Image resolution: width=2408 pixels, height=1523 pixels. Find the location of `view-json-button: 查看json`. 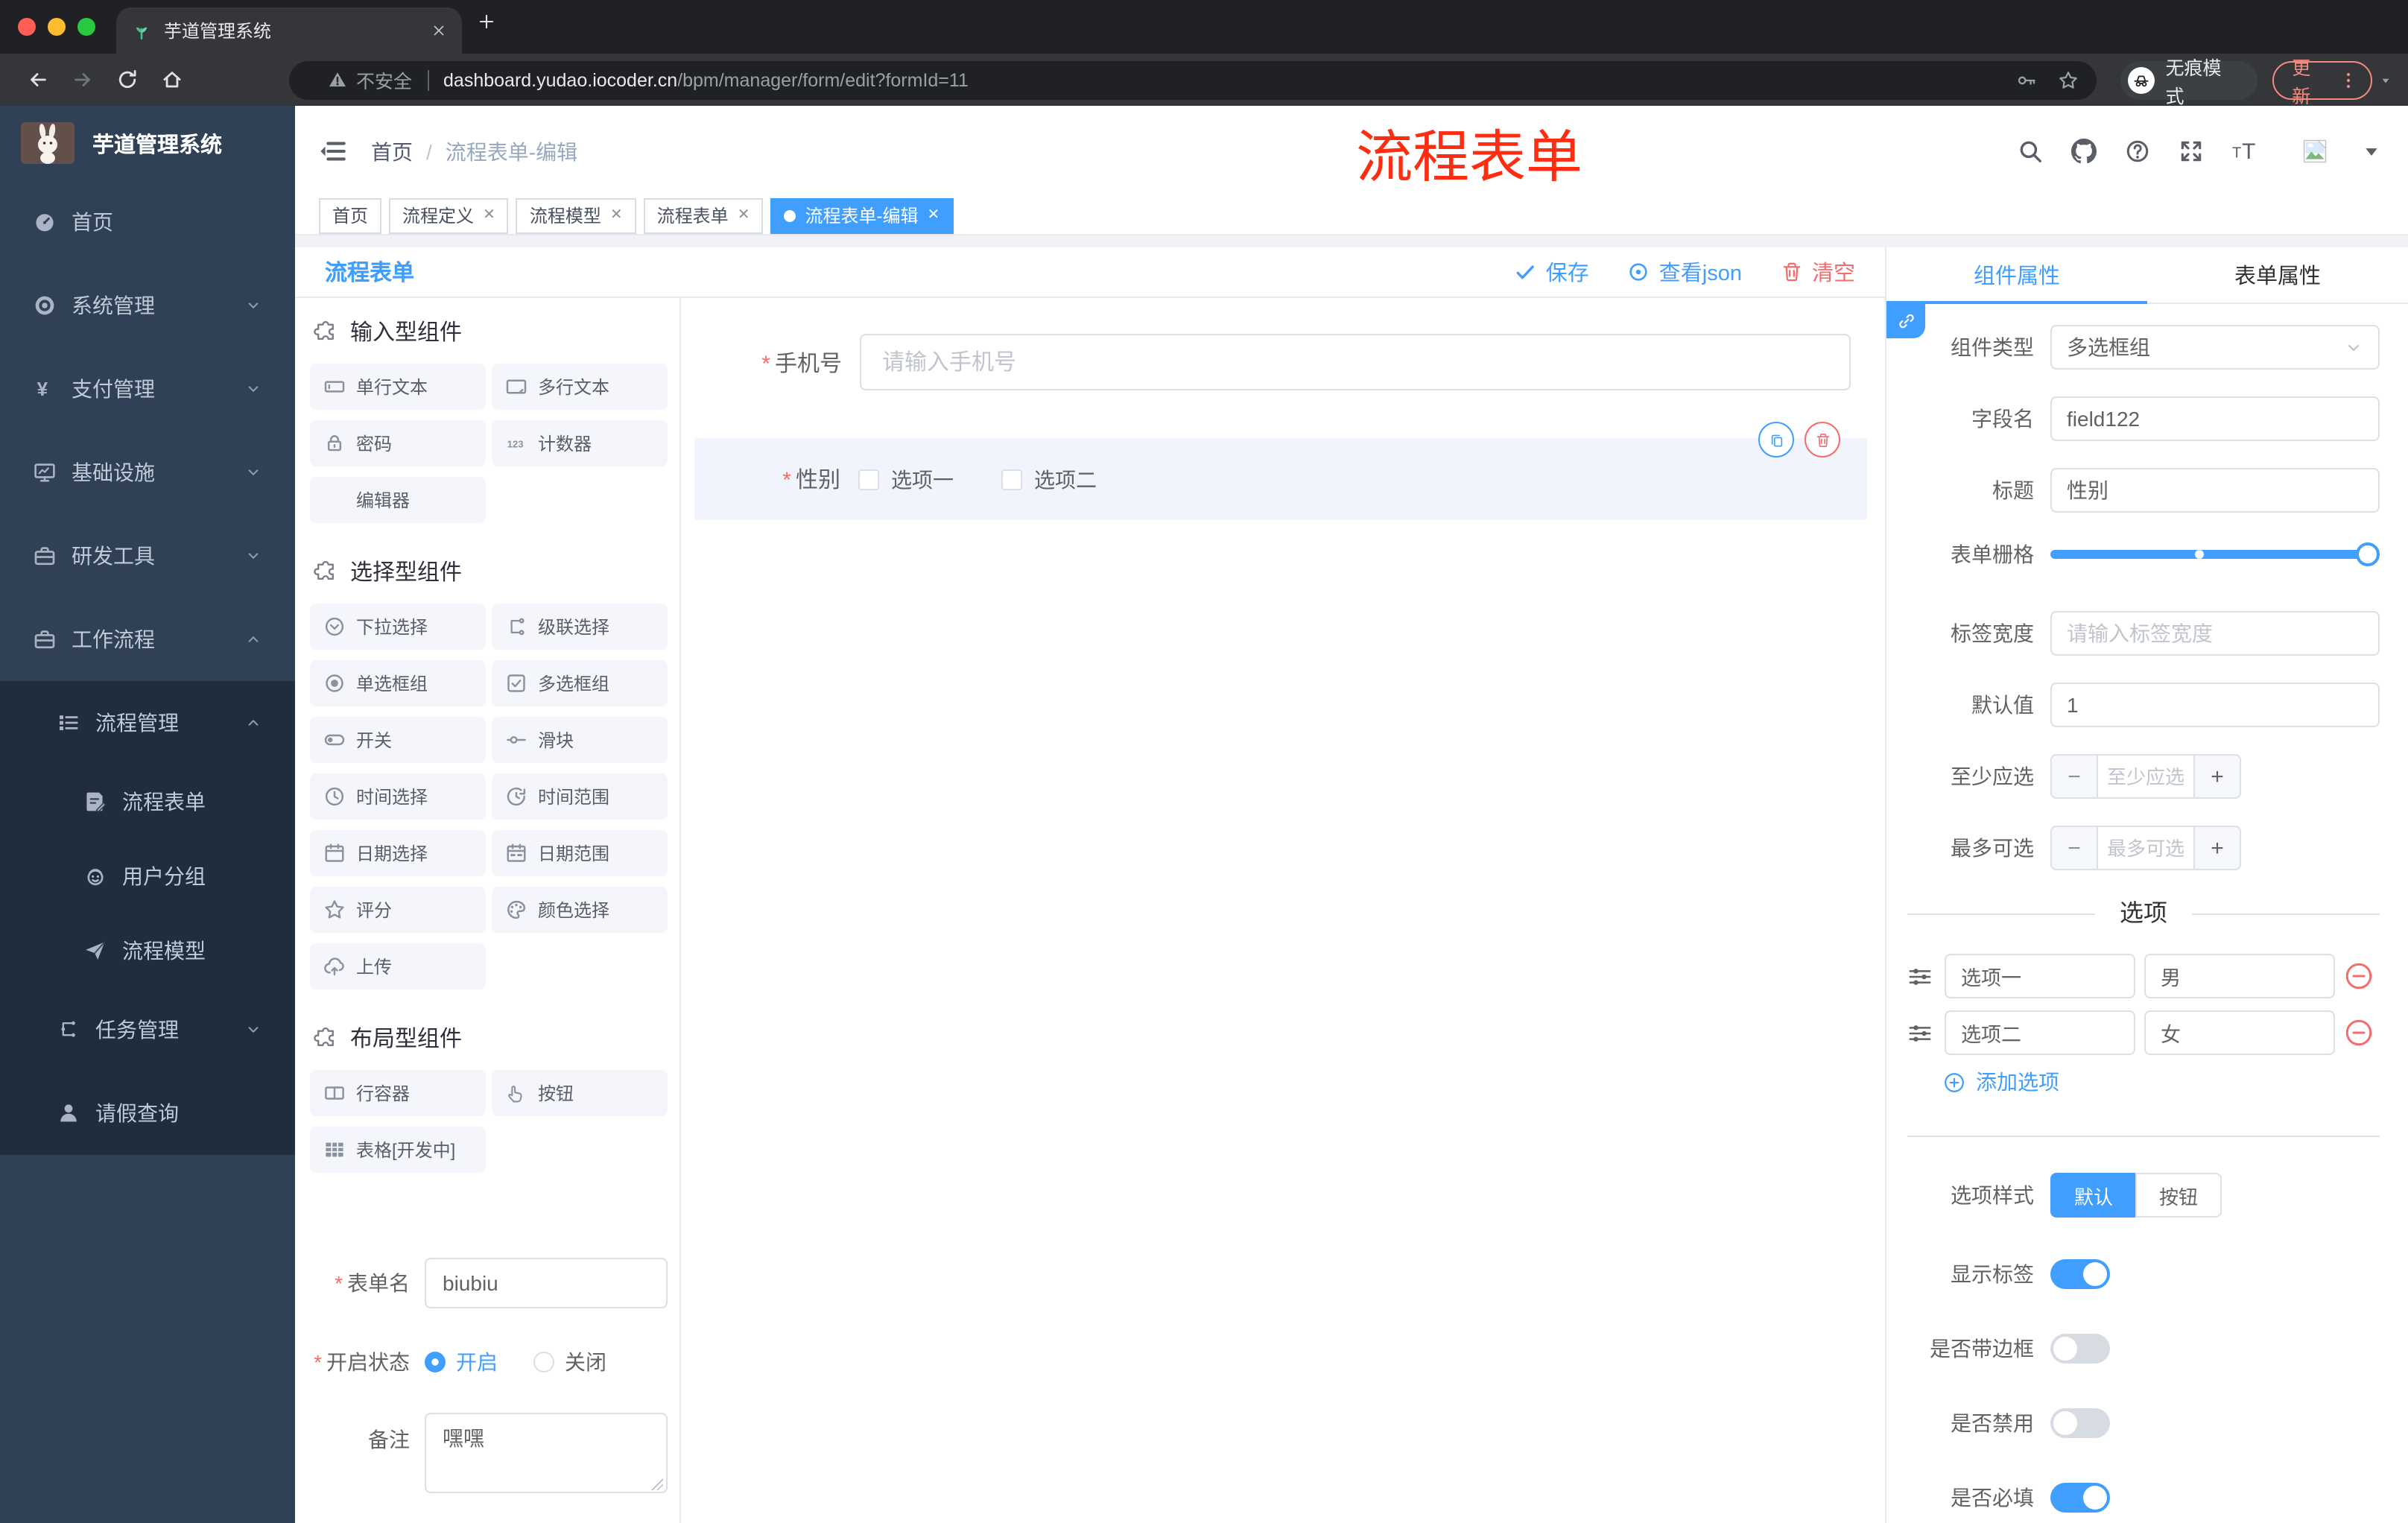

view-json-button: 查看json is located at coordinates (1685, 272).